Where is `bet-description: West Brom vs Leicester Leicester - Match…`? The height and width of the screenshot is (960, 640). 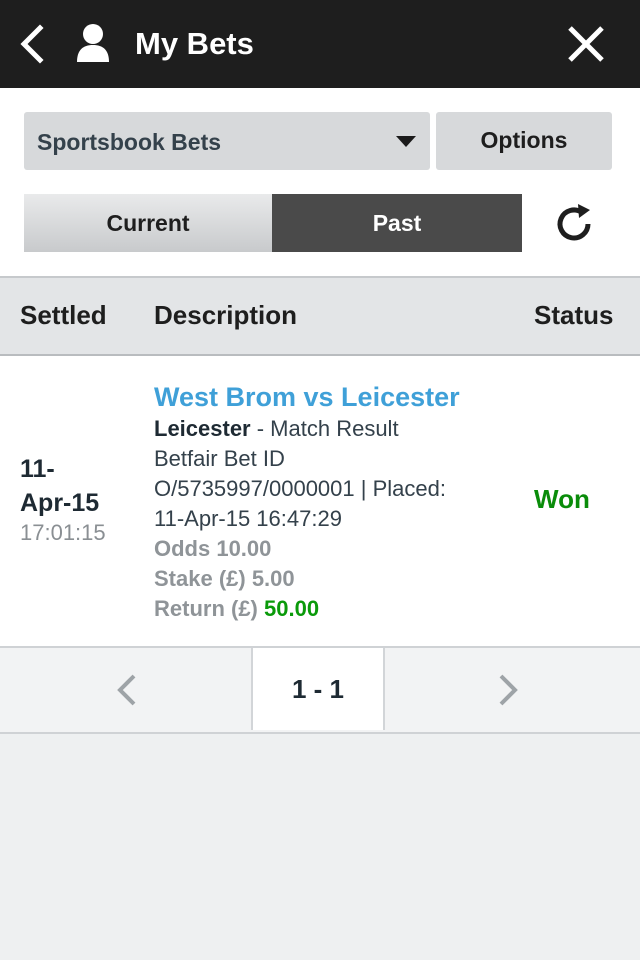
bet-description: West Brom vs Leicester Leicester - Match… is located at coordinates (329, 502).